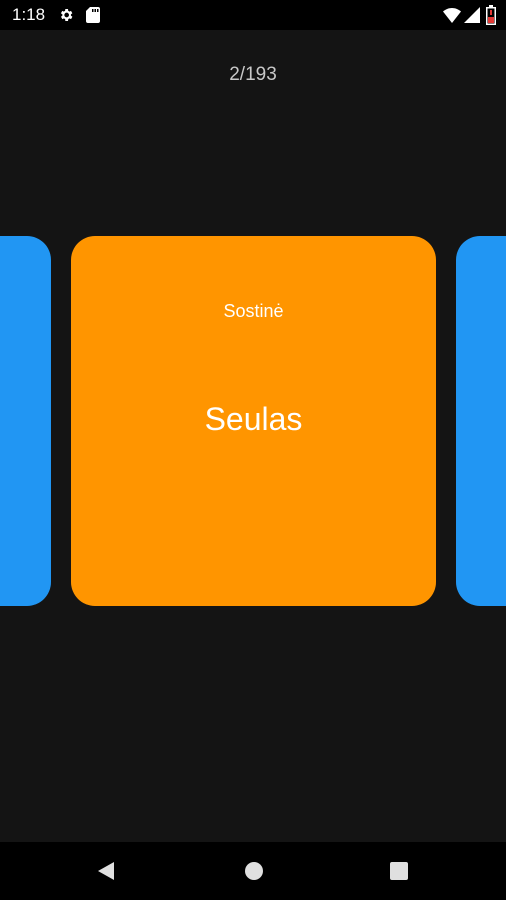  I want to click on card-value: Seulas, so click(253, 419).